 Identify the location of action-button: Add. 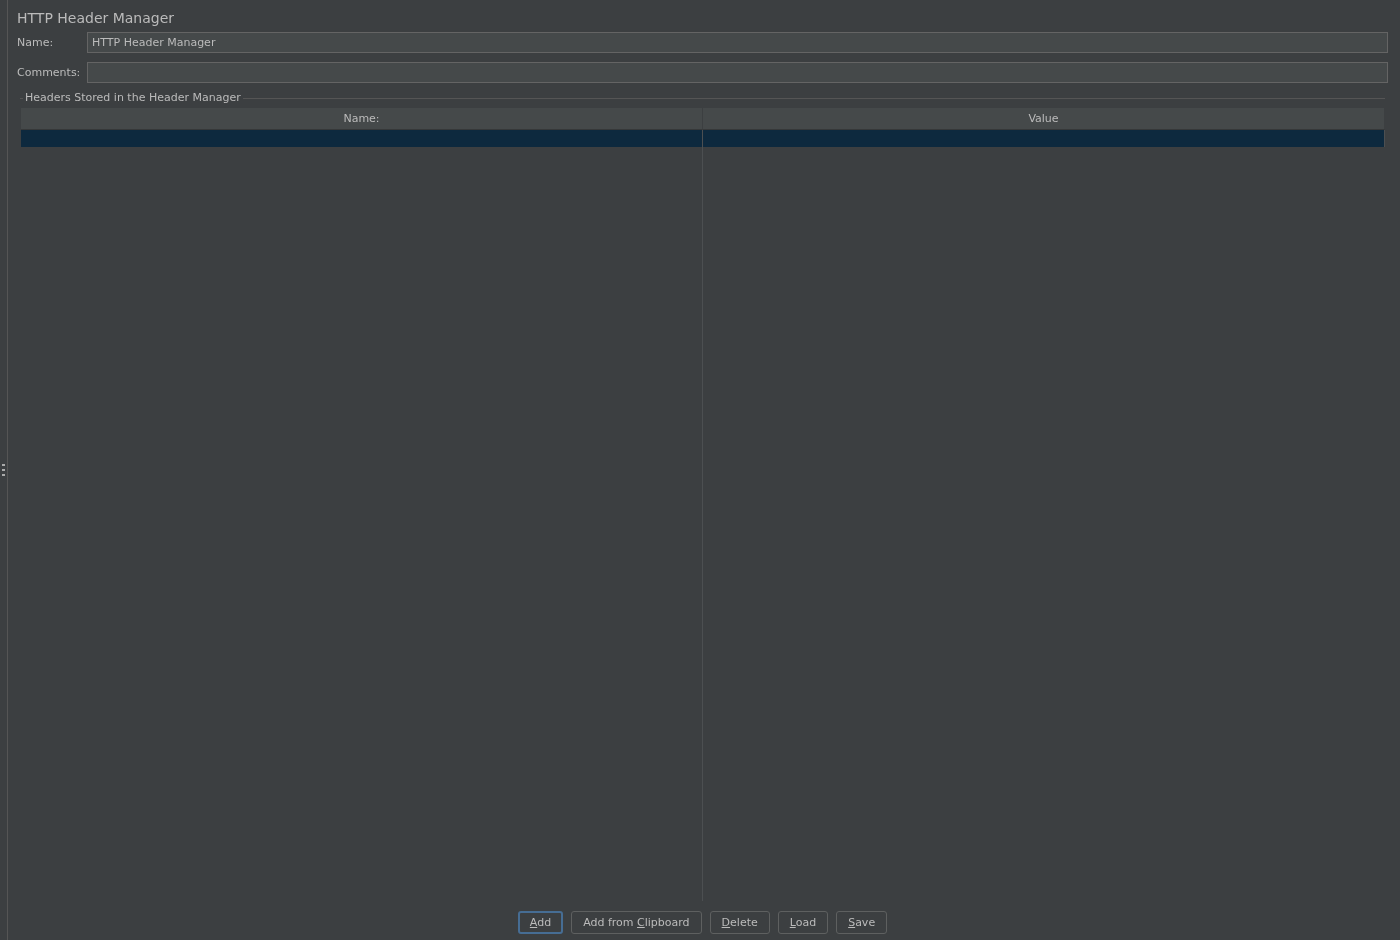
(540, 922).